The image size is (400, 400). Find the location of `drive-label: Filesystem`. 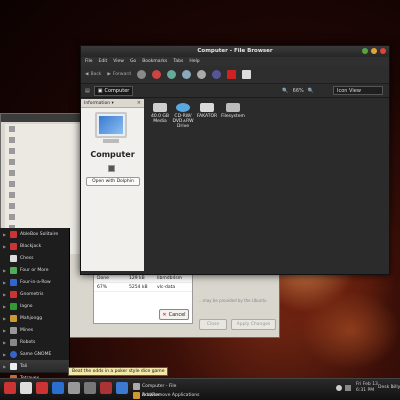

drive-label: Filesystem is located at coordinates (233, 116).